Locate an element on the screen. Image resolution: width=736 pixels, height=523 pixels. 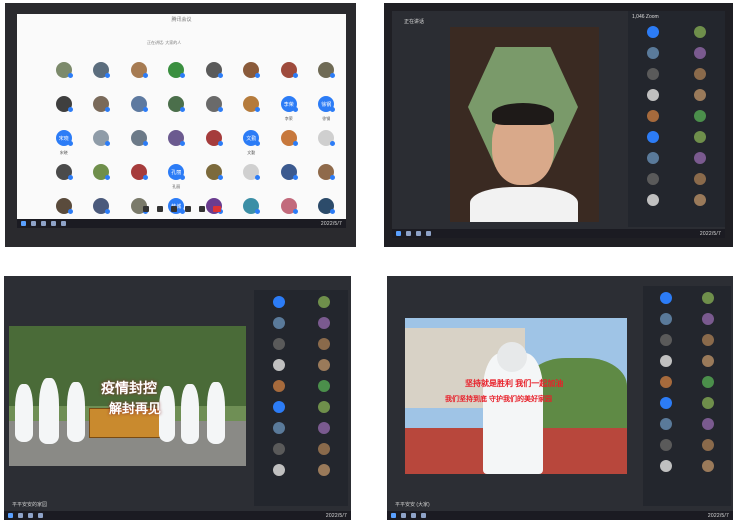
mic-icon is located at coordinates (145, 209).